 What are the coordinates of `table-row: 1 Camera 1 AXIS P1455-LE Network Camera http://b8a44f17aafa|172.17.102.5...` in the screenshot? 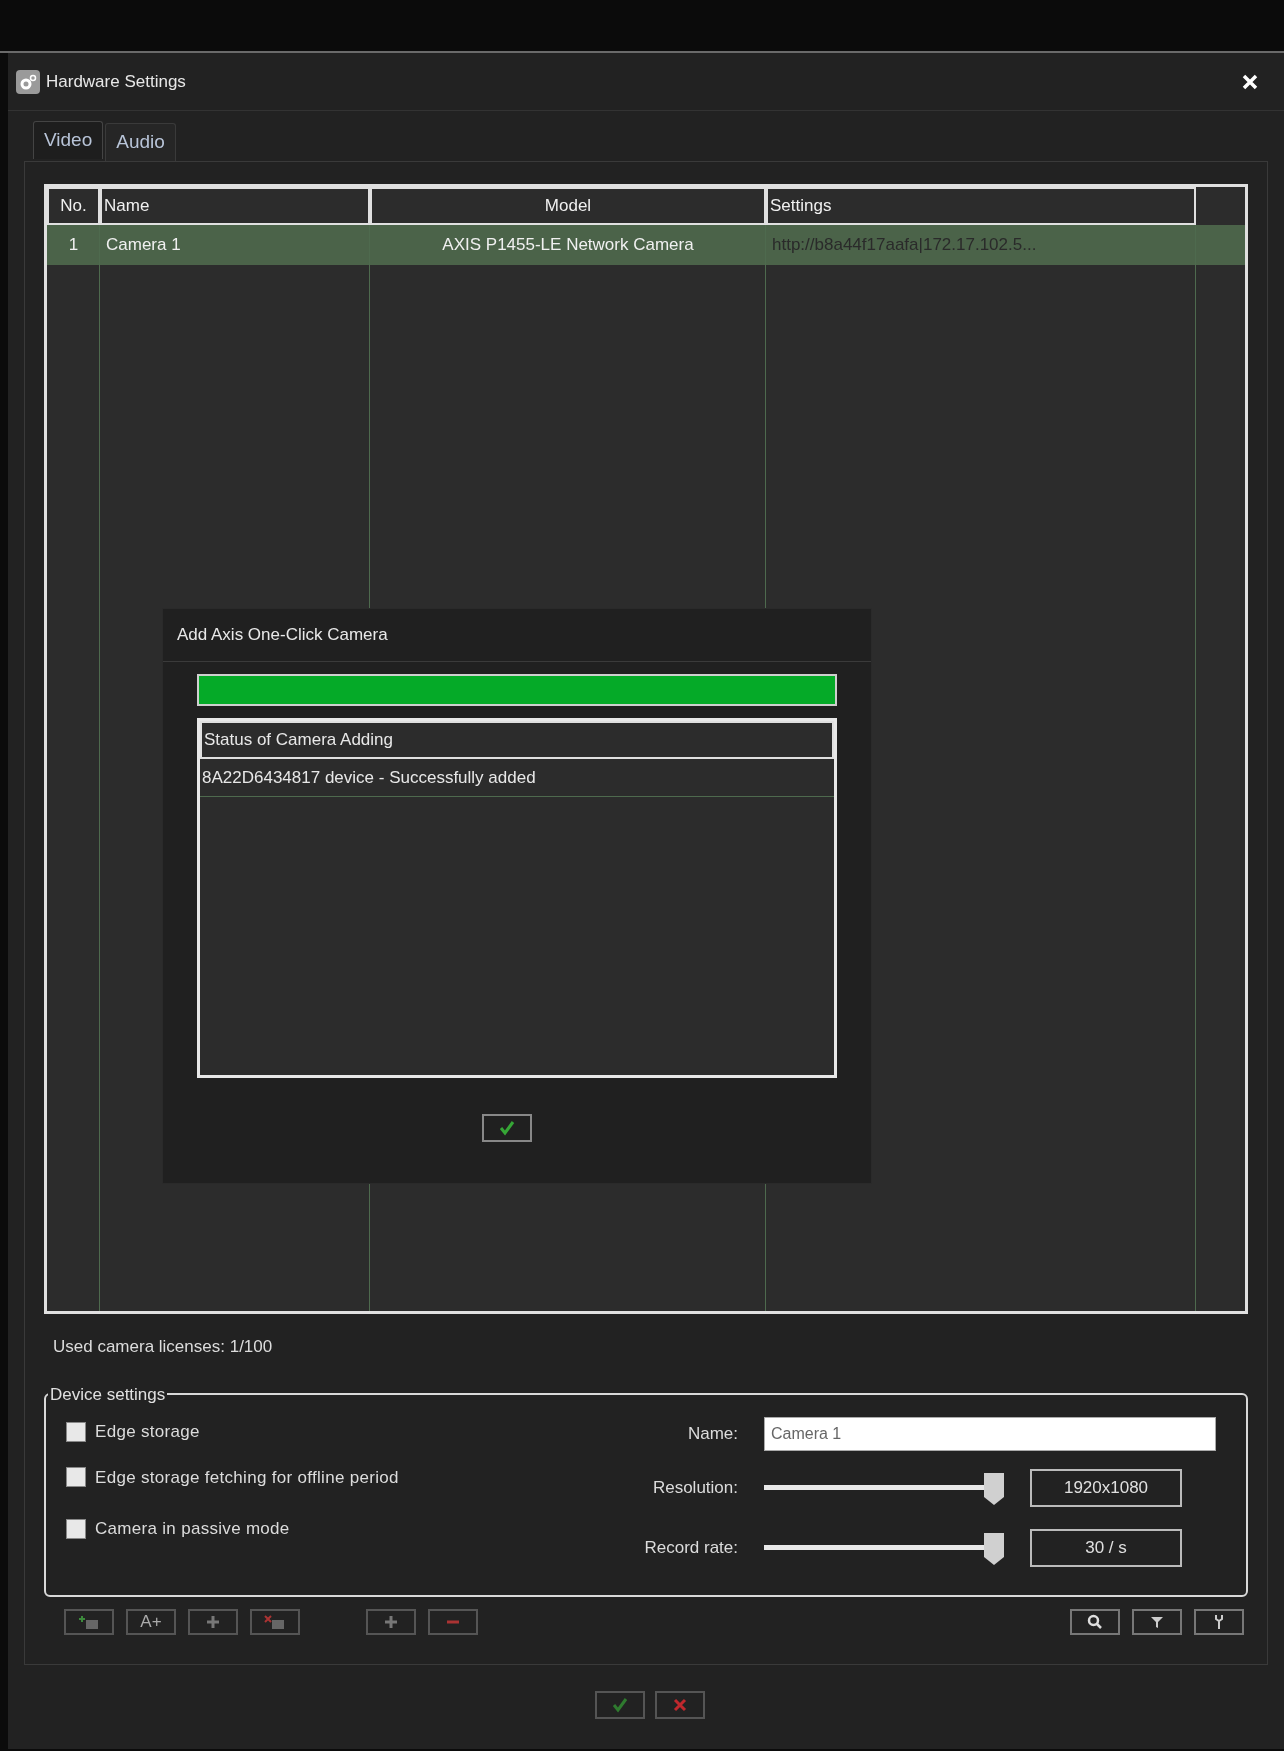 It's located at (646, 245).